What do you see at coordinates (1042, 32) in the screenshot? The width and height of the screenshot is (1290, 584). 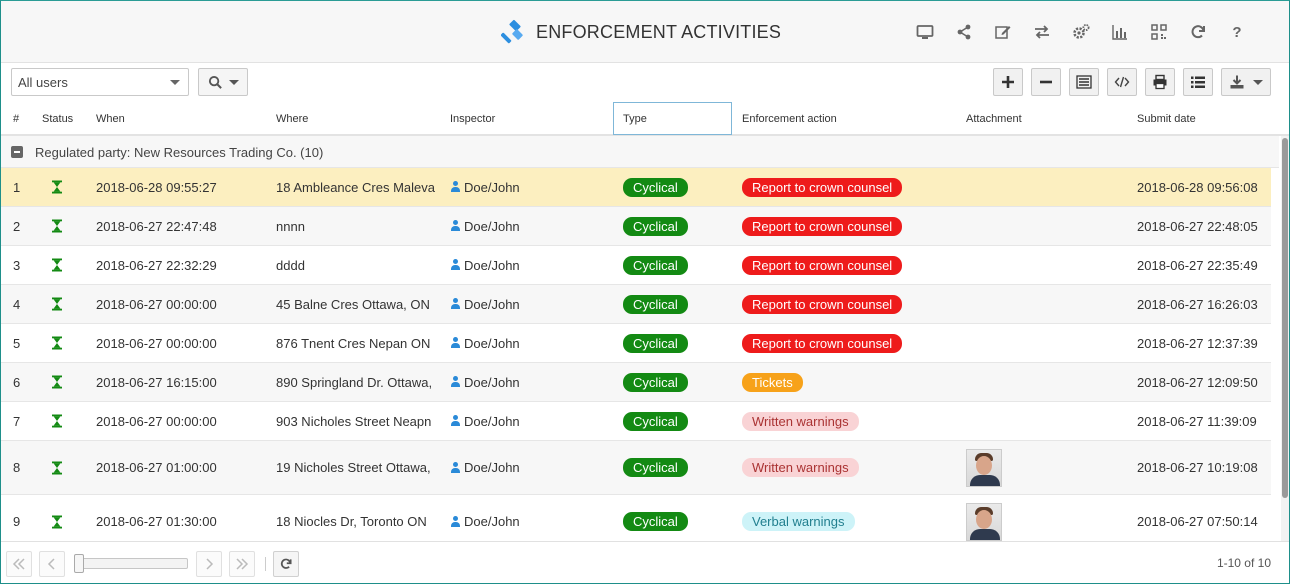 I see `swap-icon` at bounding box center [1042, 32].